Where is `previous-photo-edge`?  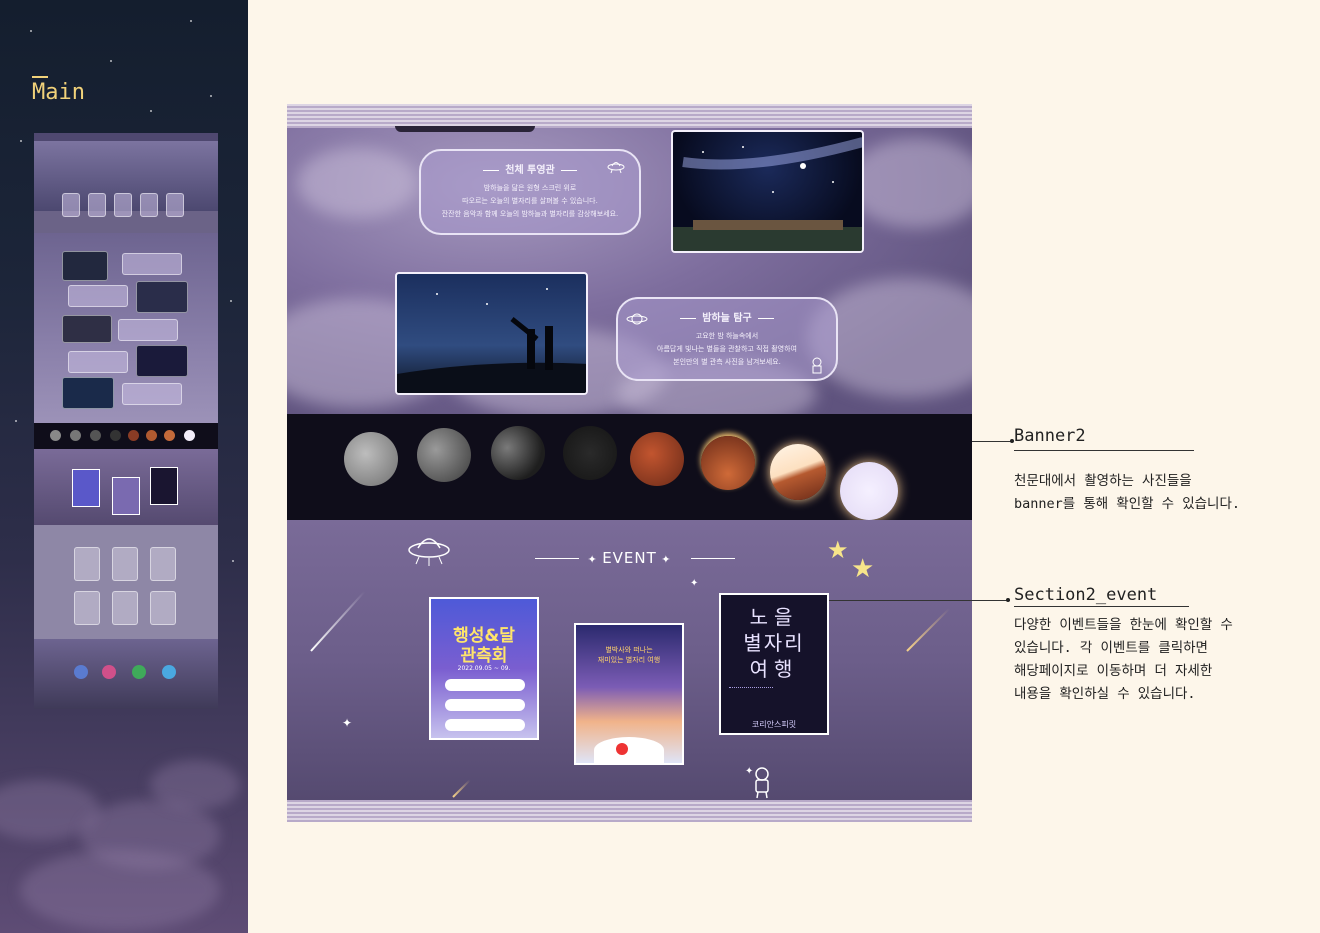
previous-photo-edge is located at coordinates (465, 129).